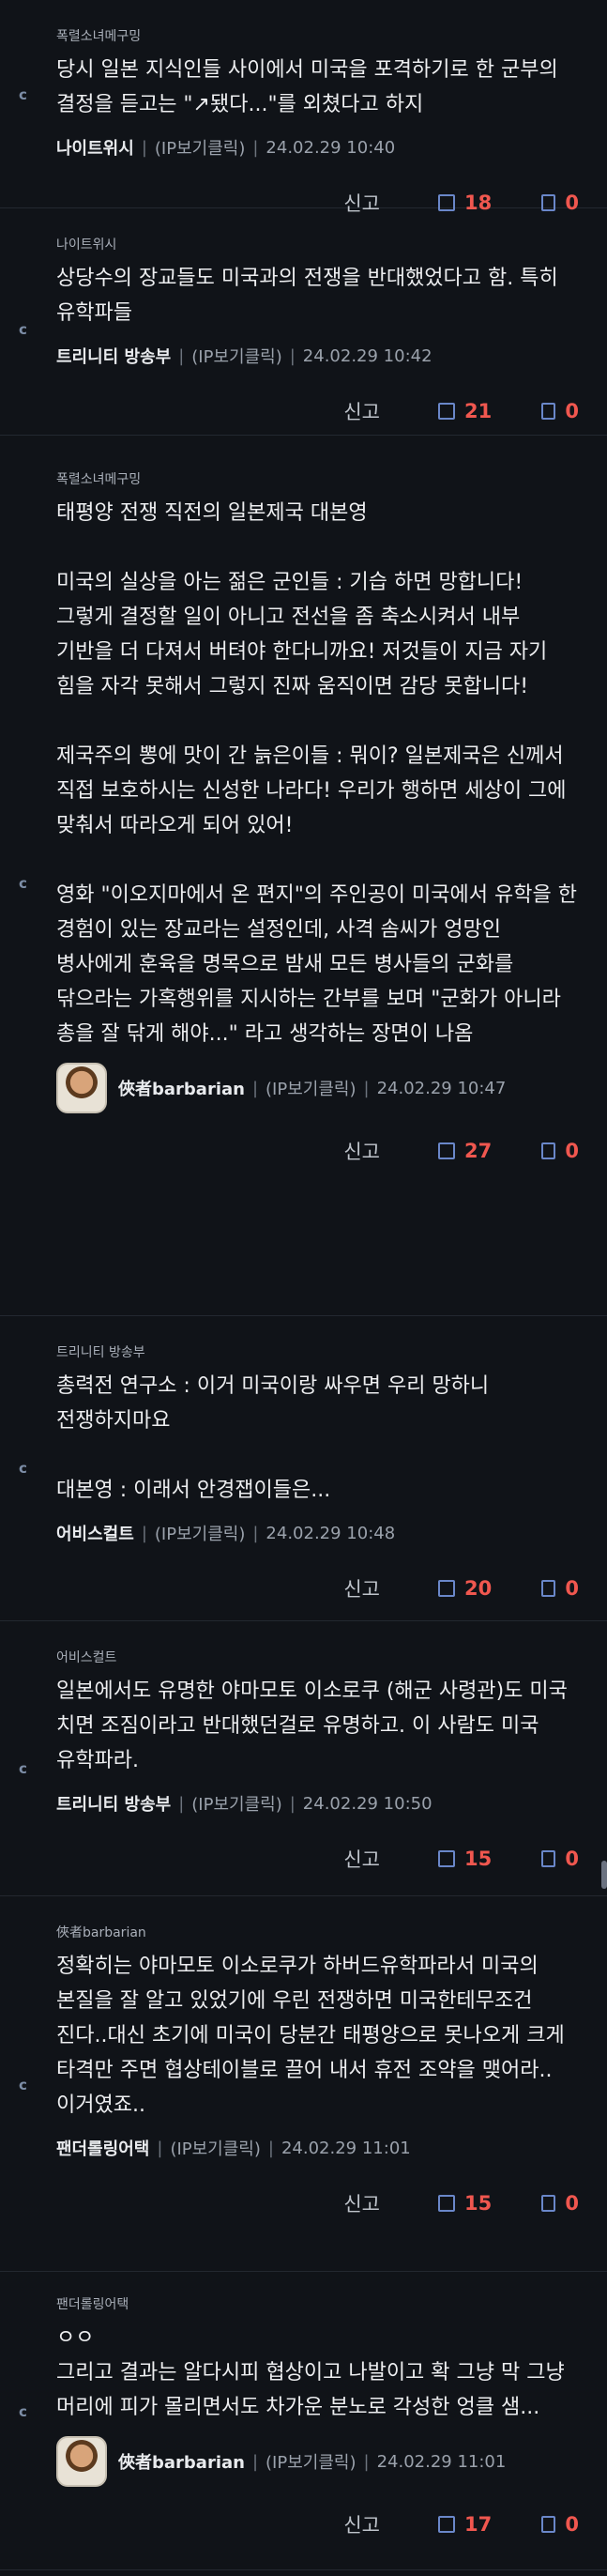 This screenshot has height=2576, width=607. Describe the element at coordinates (346, 2148) in the screenshot. I see `comment-timestamp: 24.02.29 11:01` at that location.